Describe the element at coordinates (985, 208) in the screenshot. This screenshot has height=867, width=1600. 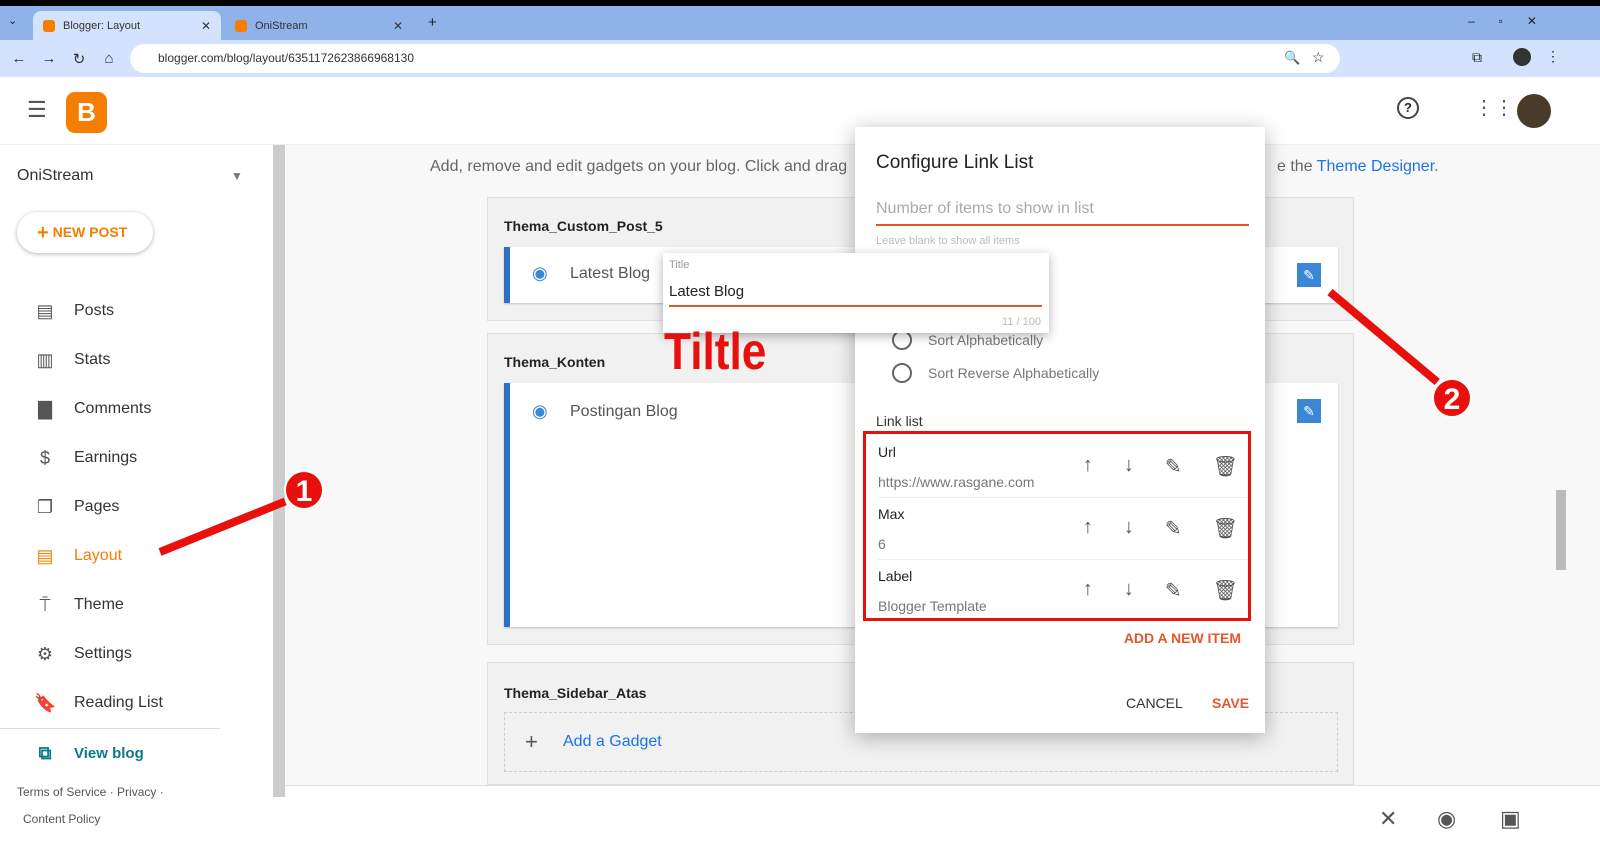
I see `placeholder: Number of items to show in list` at that location.